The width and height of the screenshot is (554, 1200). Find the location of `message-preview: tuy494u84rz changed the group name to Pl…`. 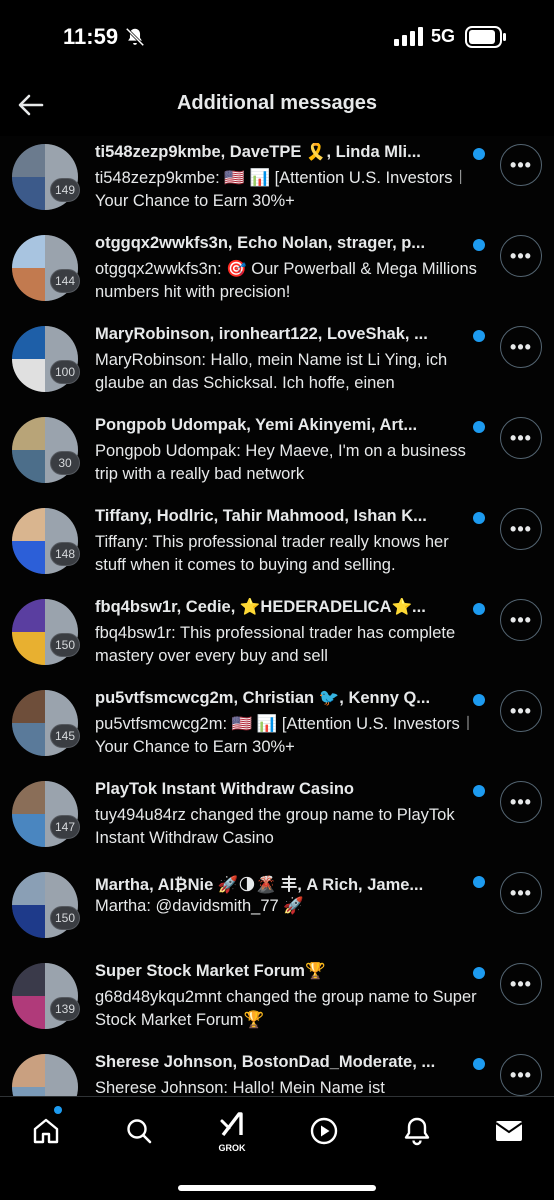

message-preview: tuy494u84rz changed the group name to Pl… is located at coordinates (275, 826).